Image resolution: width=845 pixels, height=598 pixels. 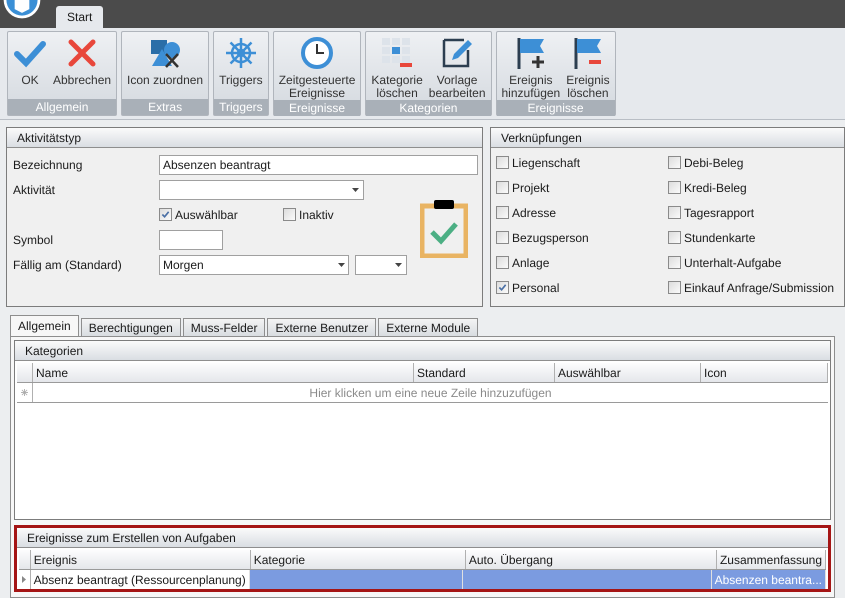 What do you see at coordinates (140, 579) in the screenshot?
I see `table-cell: Absenz beantragt (Ressourcenplanung)` at bounding box center [140, 579].